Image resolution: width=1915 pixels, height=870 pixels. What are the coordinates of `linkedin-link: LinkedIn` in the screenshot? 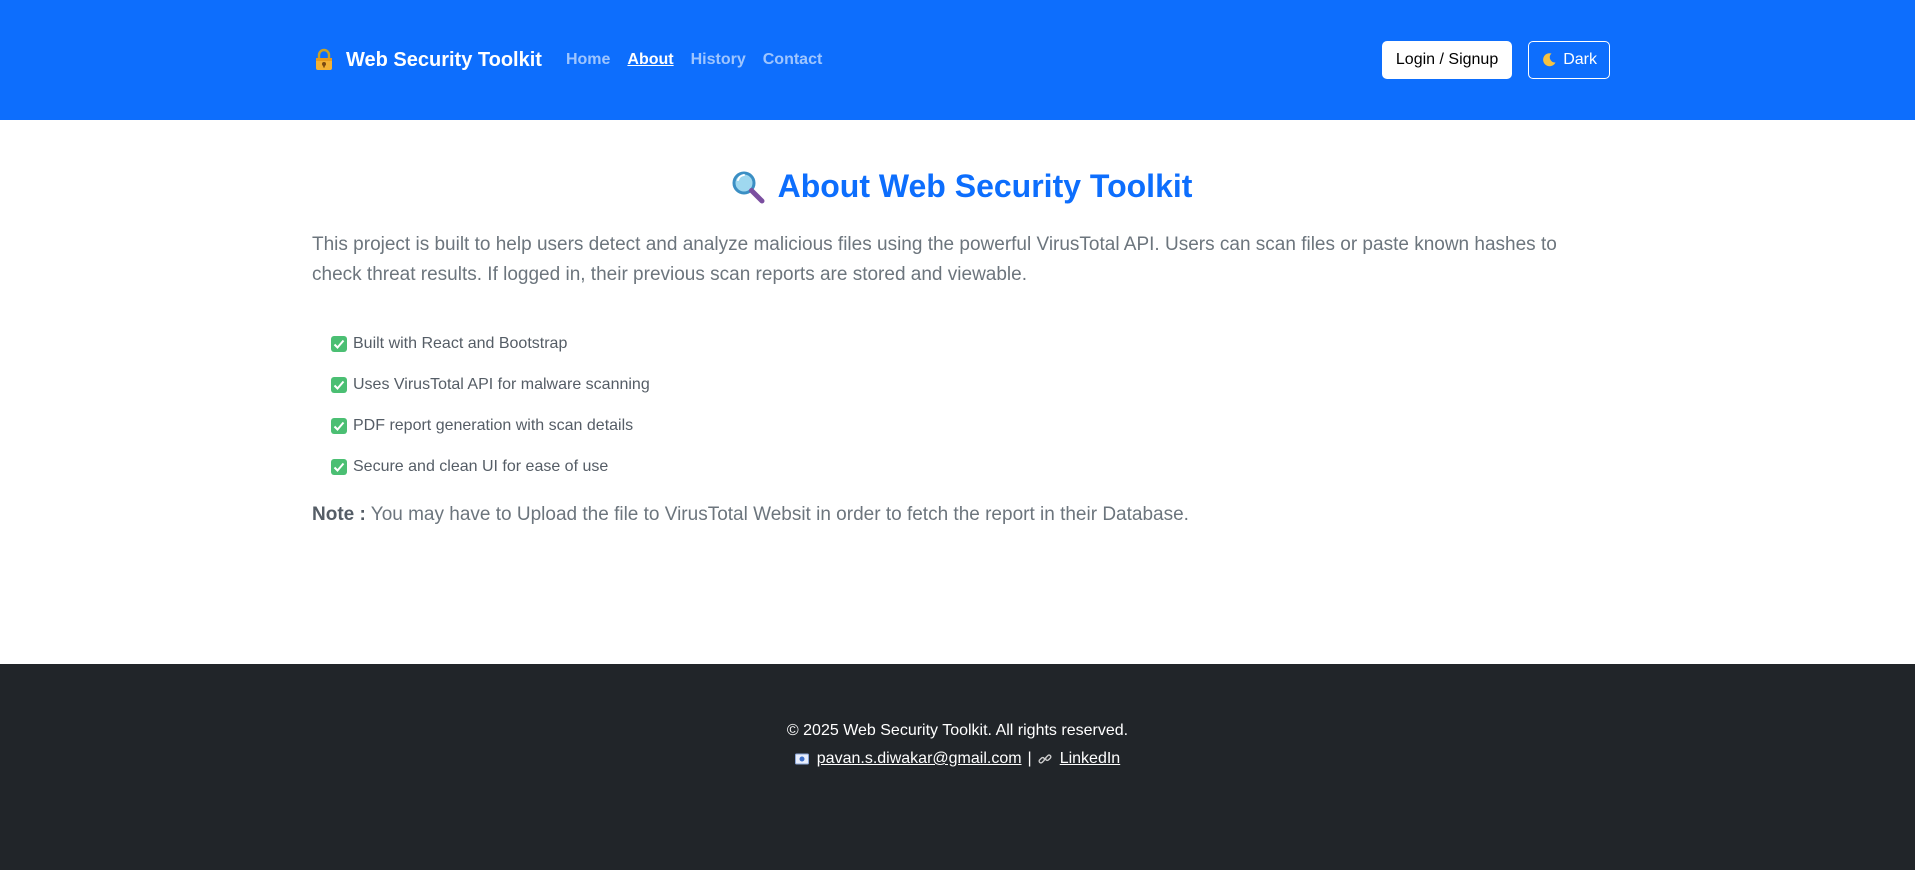 It's located at (1090, 759).